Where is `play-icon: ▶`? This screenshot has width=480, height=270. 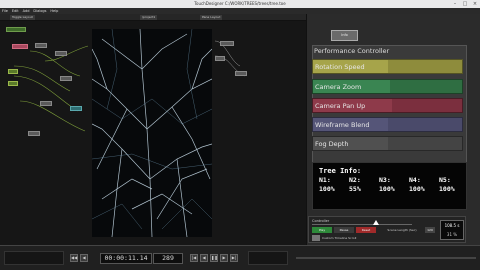
play-icon: ▶ is located at coordinates (224, 258).